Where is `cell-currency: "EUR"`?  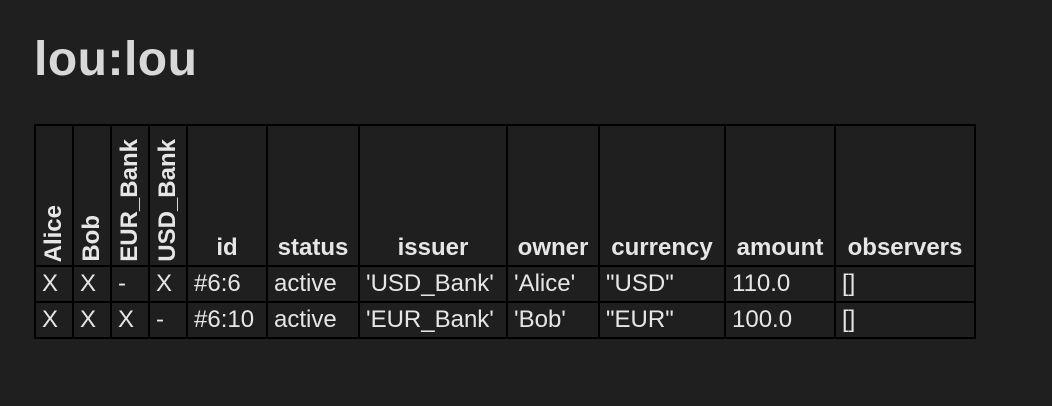 cell-currency: "EUR" is located at coordinates (662, 320).